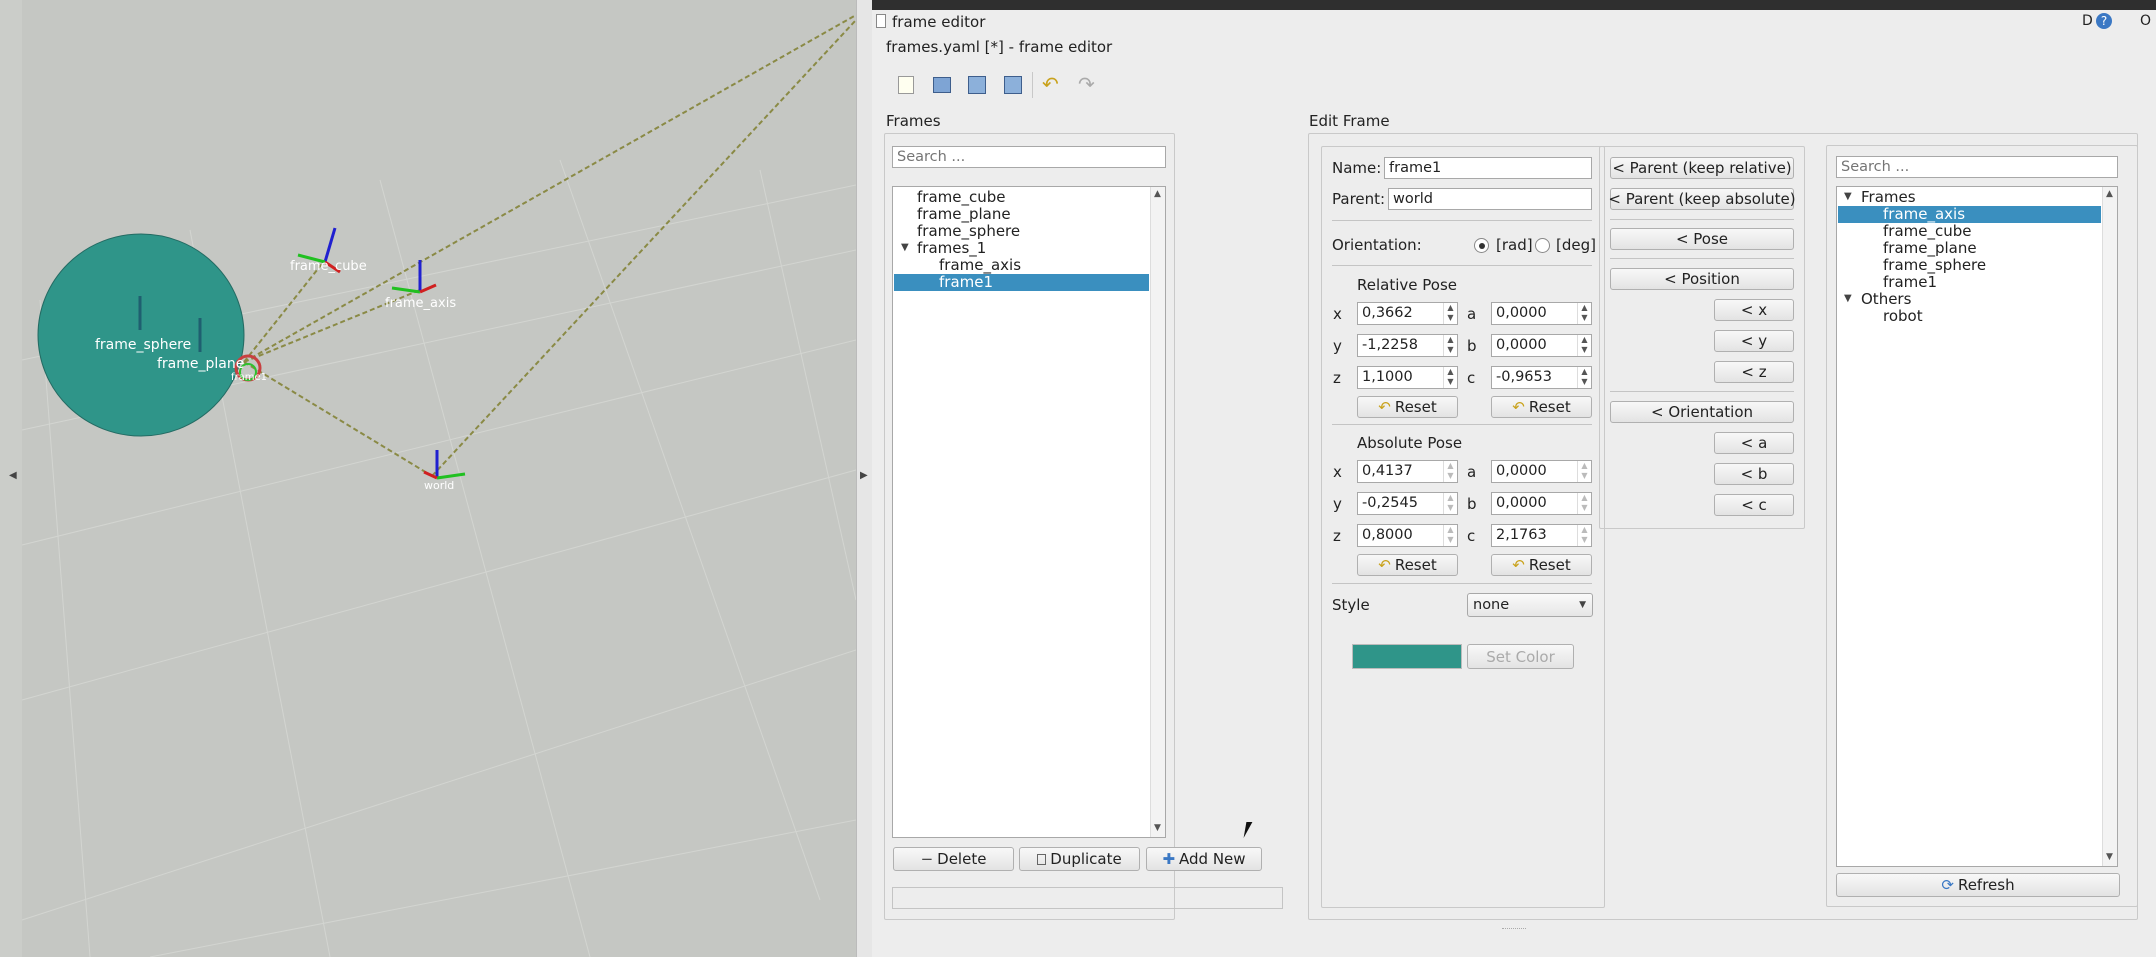 The image size is (2156, 957). Describe the element at coordinates (1488, 168) in the screenshot. I see `name-input` at that location.